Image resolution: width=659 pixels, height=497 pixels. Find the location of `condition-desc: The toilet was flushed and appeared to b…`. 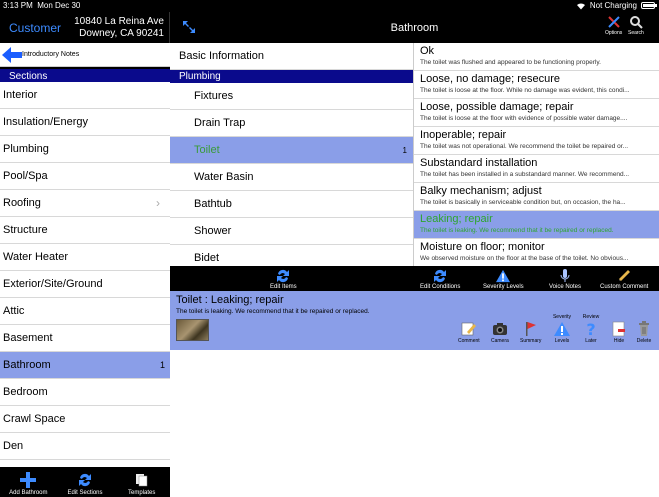

condition-desc: The toilet was flushed and appeared to b… is located at coordinates (510, 62).